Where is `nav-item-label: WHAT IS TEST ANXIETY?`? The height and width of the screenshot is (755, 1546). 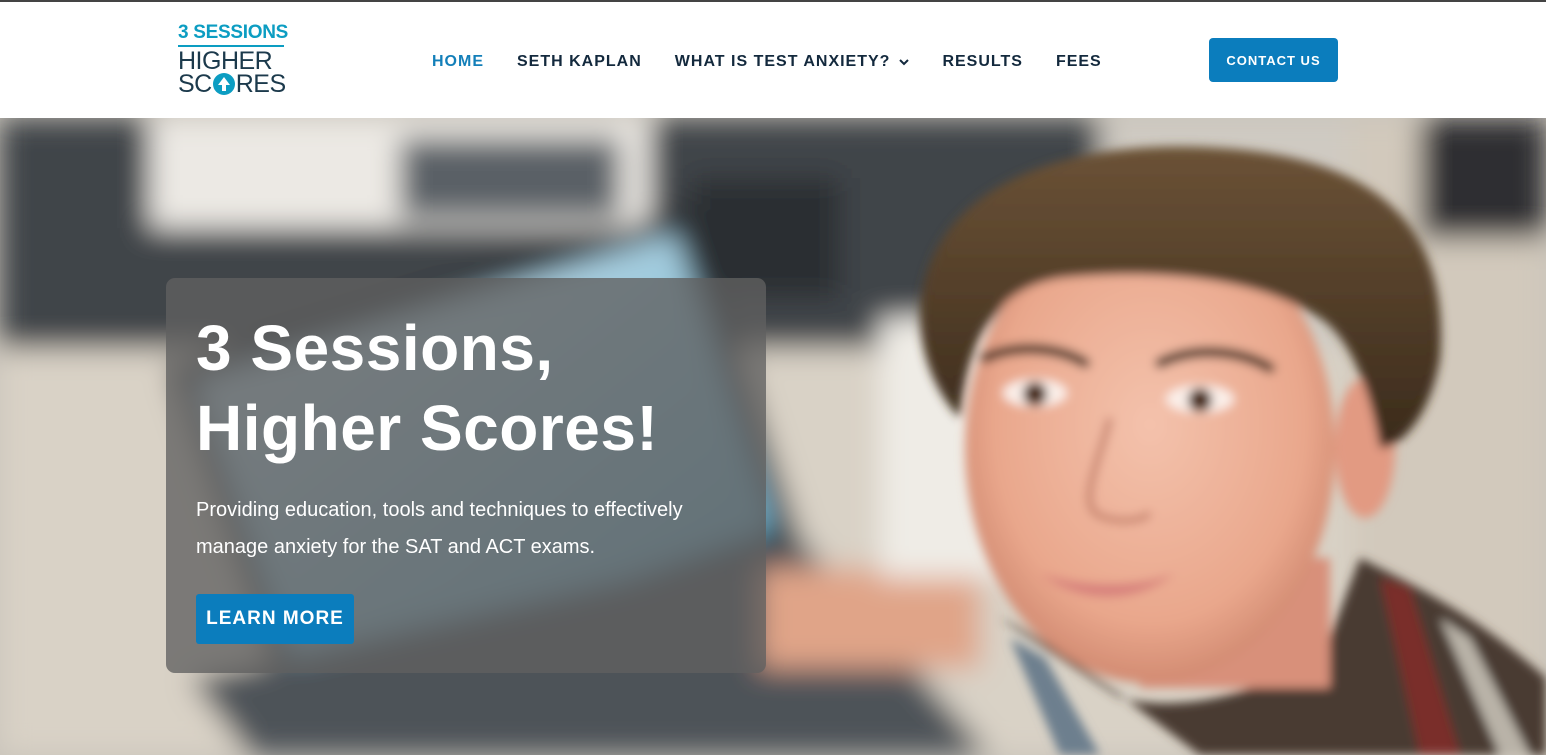
nav-item-label: WHAT IS TEST ANXIETY? is located at coordinates (782, 61).